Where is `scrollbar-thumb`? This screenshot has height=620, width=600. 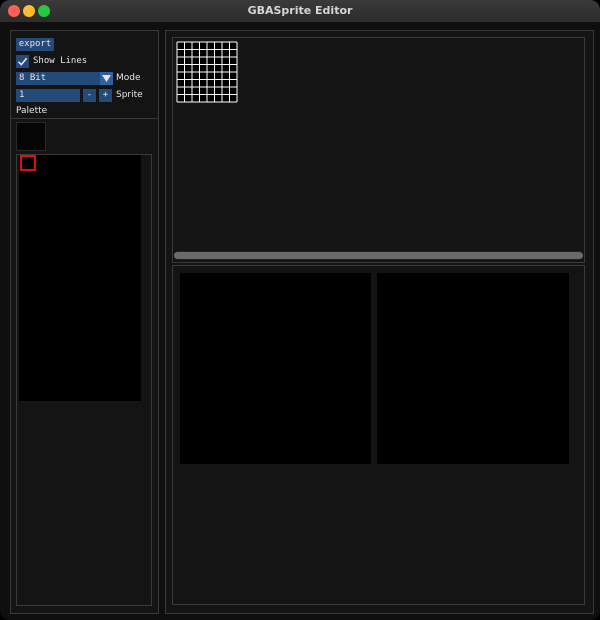
scrollbar-thumb is located at coordinates (378, 255).